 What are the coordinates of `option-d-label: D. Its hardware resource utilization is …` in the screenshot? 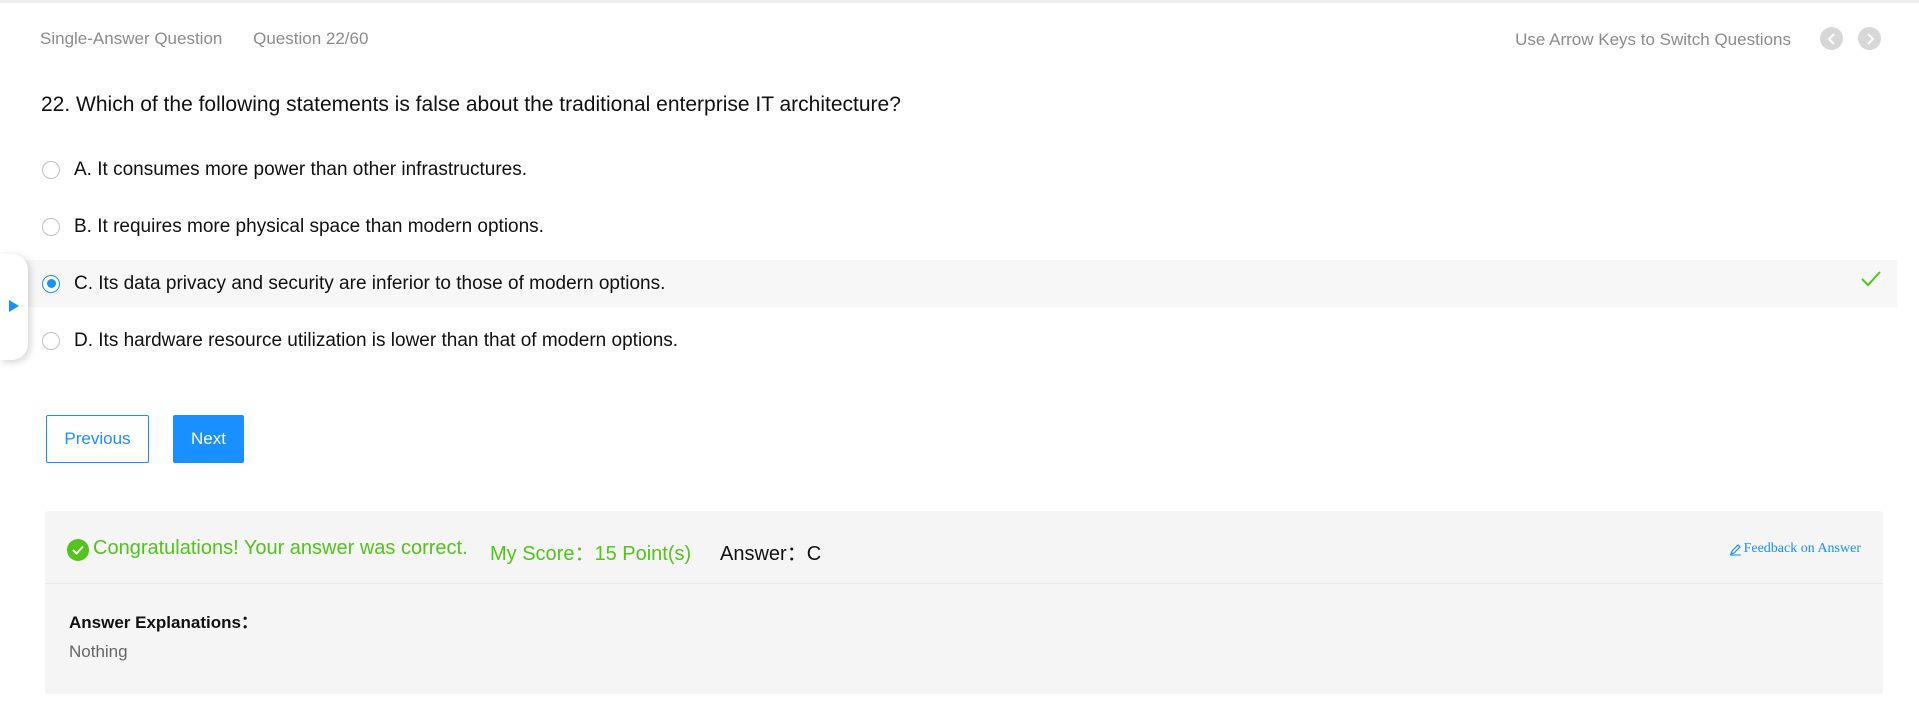 It's located at (376, 340).